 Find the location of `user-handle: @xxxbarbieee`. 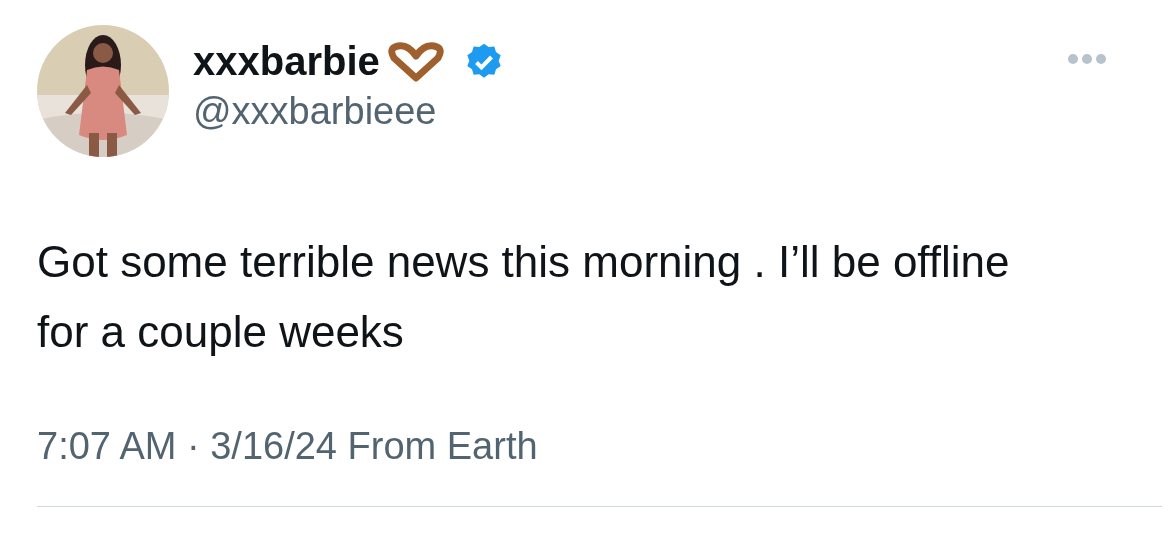

user-handle: @xxxbarbieee is located at coordinates (315, 111).